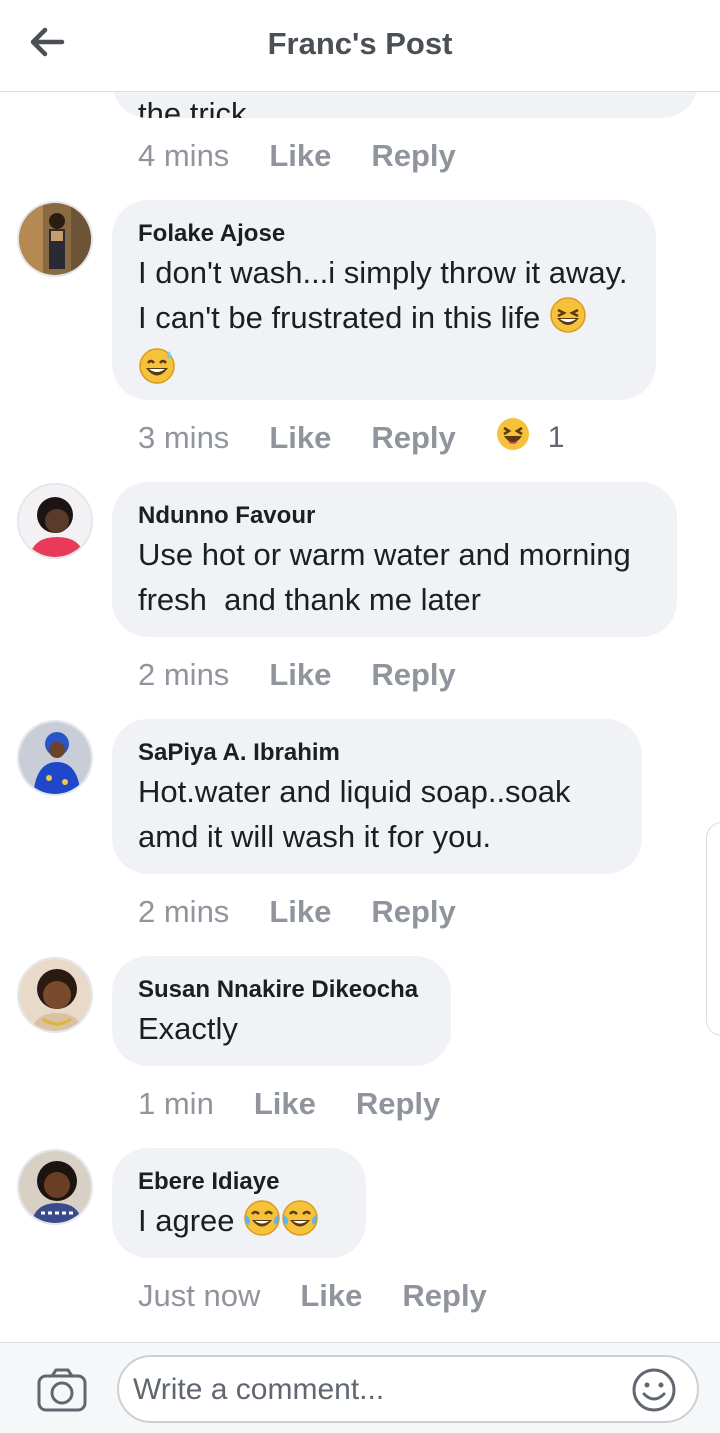 The image size is (720, 1433). I want to click on reaction-summary: 1, so click(530, 438).